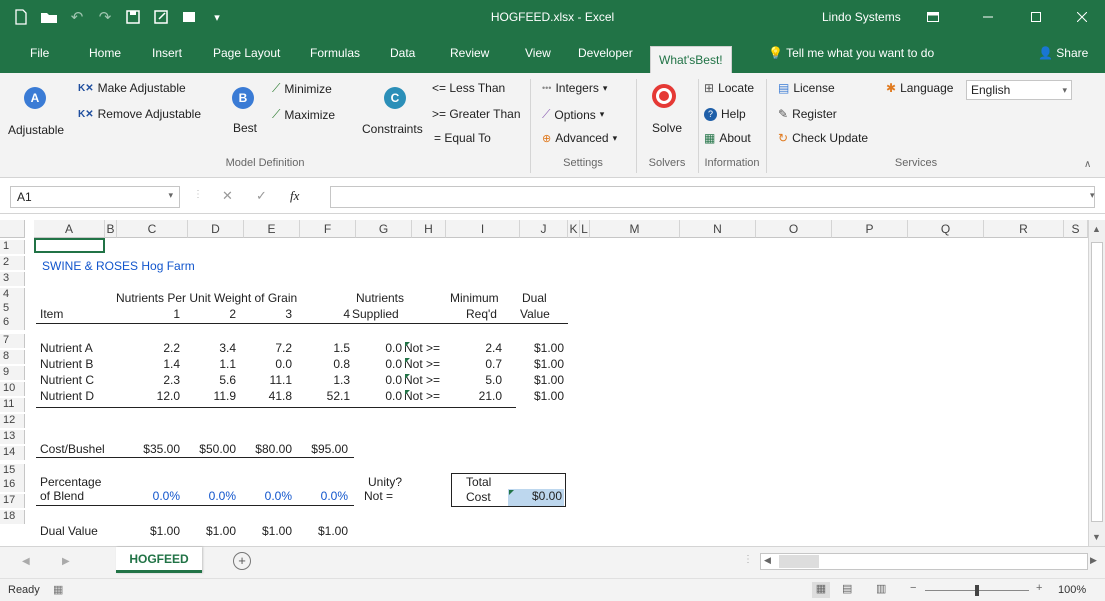 The height and width of the screenshot is (601, 1105). What do you see at coordinates (105, 53) in the screenshot?
I see `tab-home: Home` at bounding box center [105, 53].